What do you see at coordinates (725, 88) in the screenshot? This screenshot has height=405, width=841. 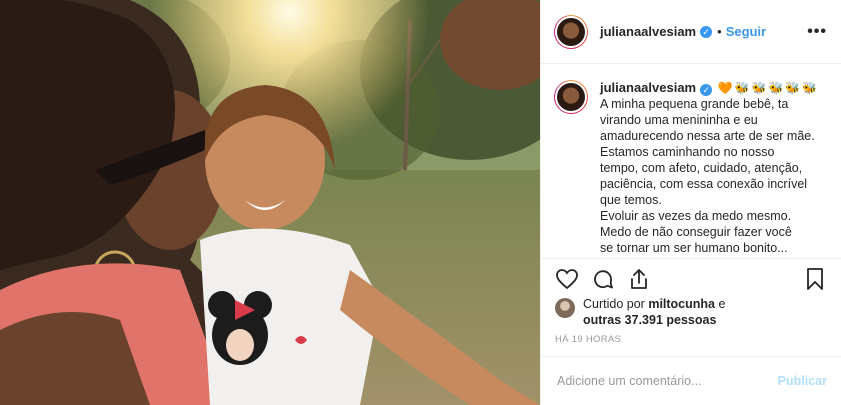 I see `orange-heart-emoji: 🧡` at bounding box center [725, 88].